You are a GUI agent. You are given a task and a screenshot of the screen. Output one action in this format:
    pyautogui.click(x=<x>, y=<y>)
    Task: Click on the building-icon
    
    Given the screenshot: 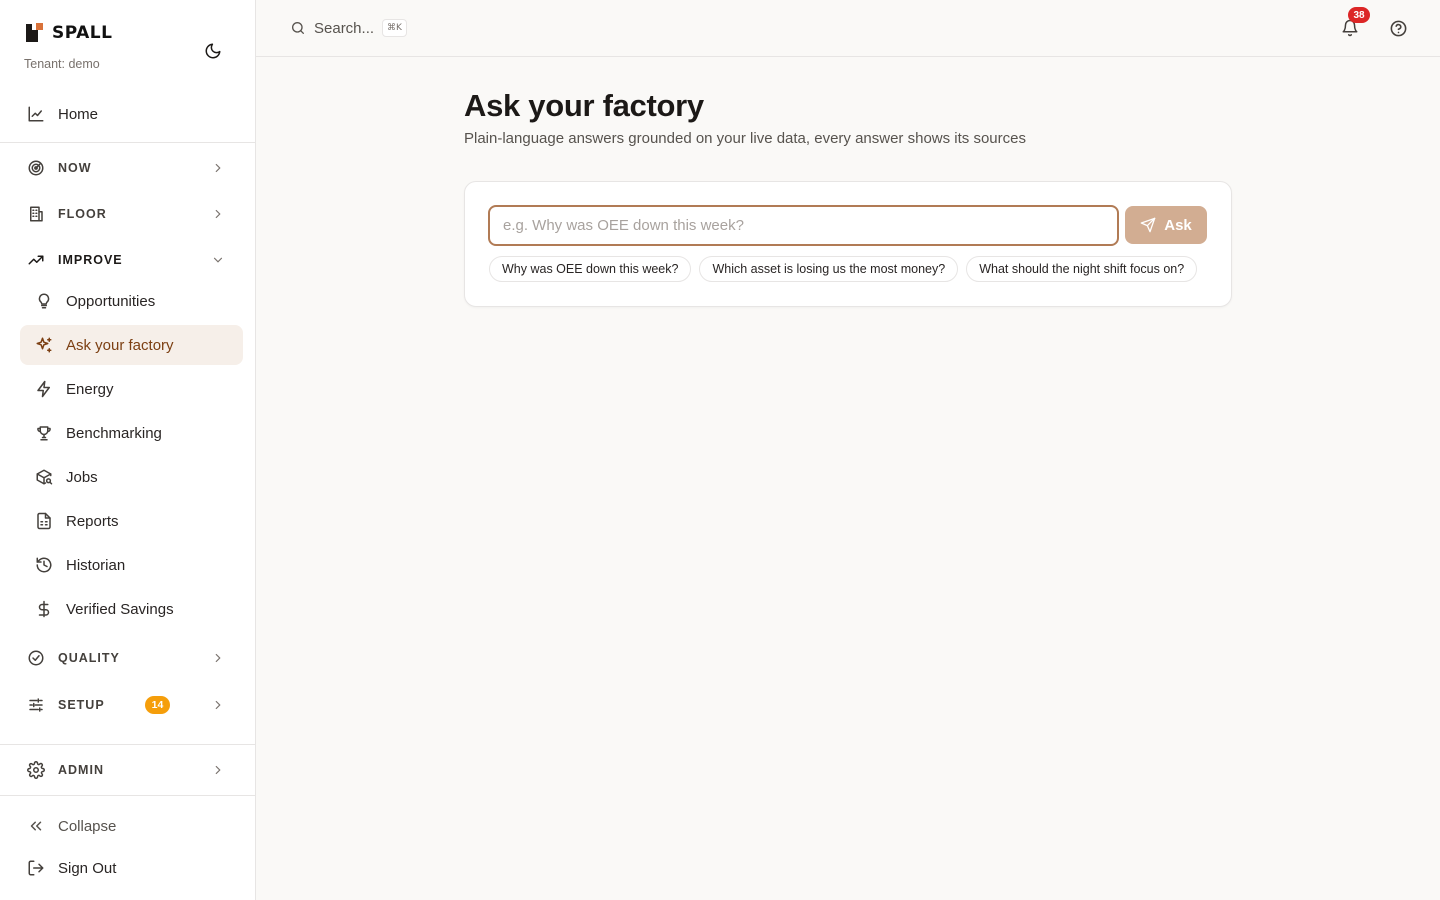 What is the action you would take?
    pyautogui.click(x=36, y=214)
    